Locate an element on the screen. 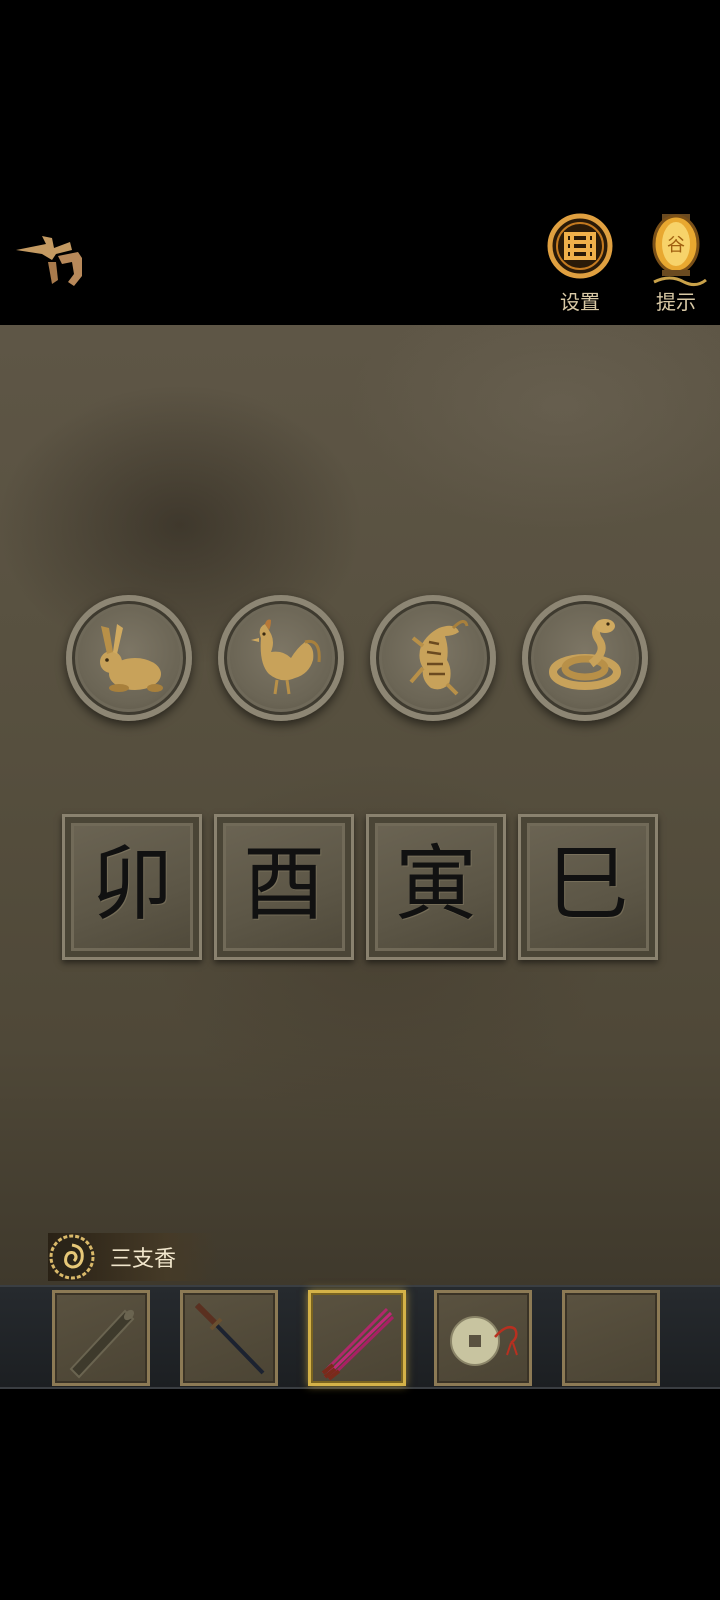 Image resolution: width=720 pixels, height=1600 pixels. knot-emblem-icon is located at coordinates (580, 246).